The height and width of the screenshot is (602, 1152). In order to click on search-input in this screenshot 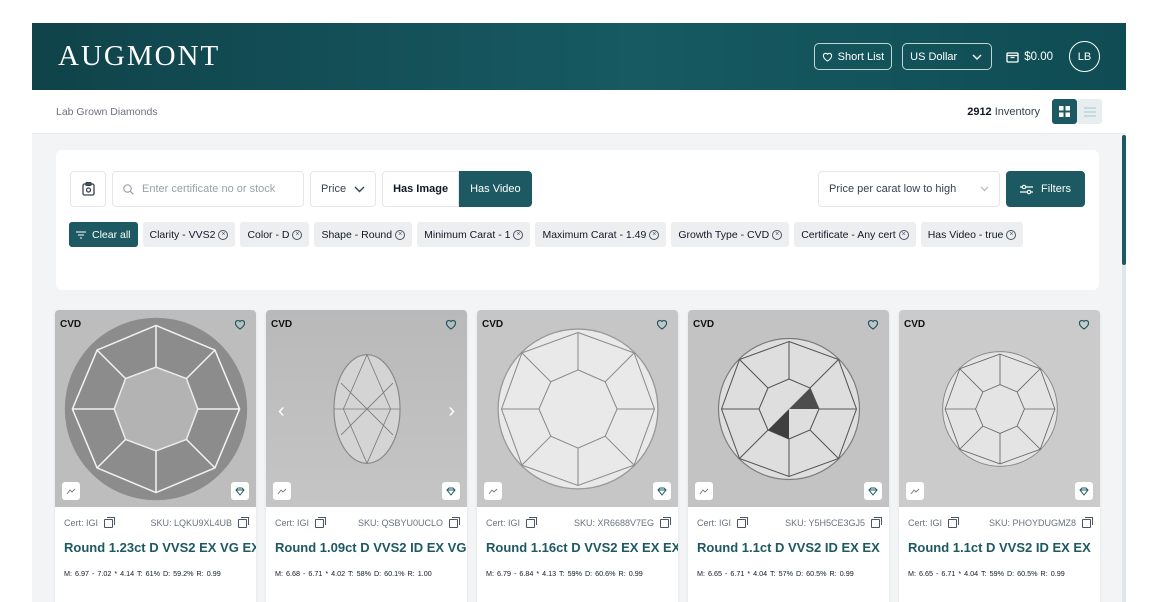, I will do `click(217, 189)`.